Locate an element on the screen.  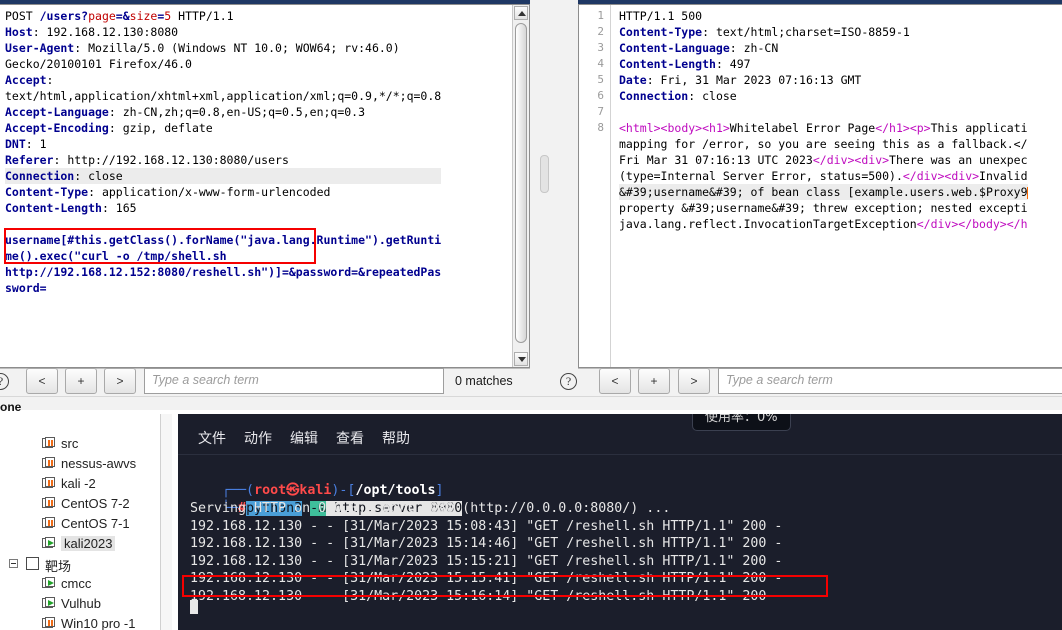
request-search-prev-button: < is located at coordinates (42, 381).